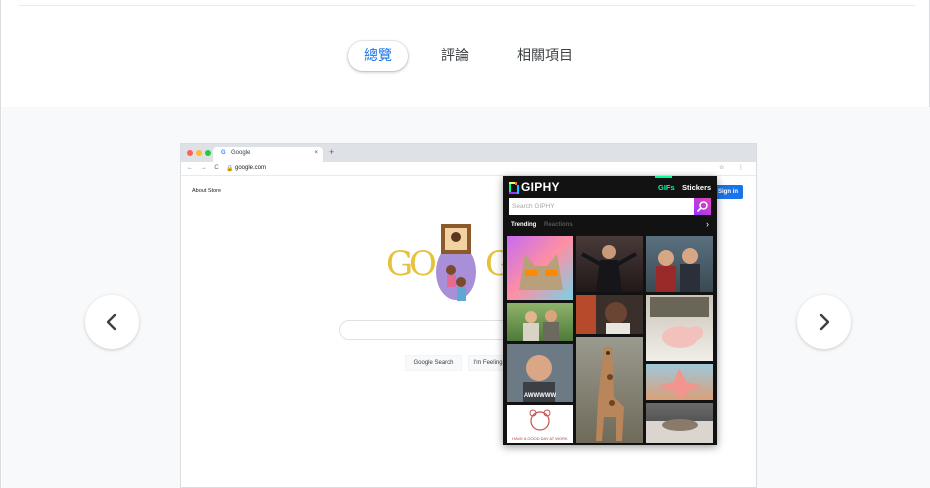 This screenshot has width=930, height=488. What do you see at coordinates (728, 192) in the screenshot?
I see `signin-button: Sign in` at bounding box center [728, 192].